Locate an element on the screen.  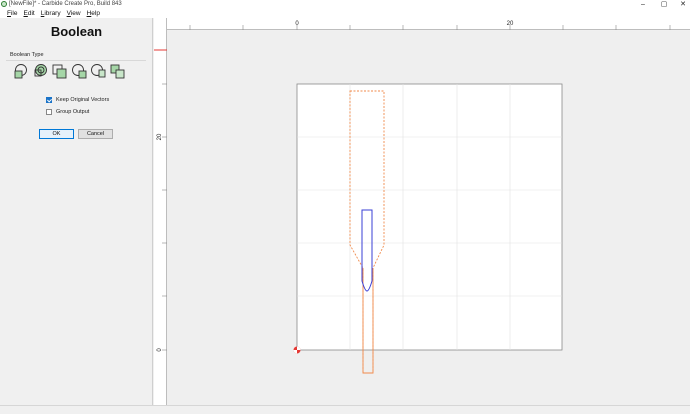
minimize-button: – is located at coordinates (643, 4).